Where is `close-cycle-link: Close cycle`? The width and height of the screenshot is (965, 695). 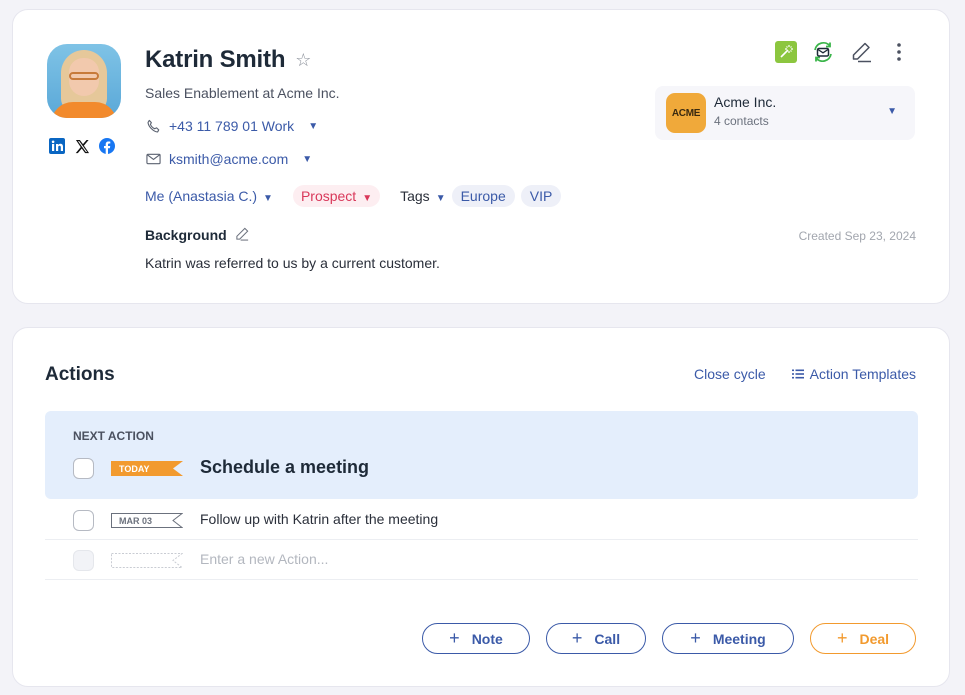
close-cycle-link: Close cycle is located at coordinates (730, 374).